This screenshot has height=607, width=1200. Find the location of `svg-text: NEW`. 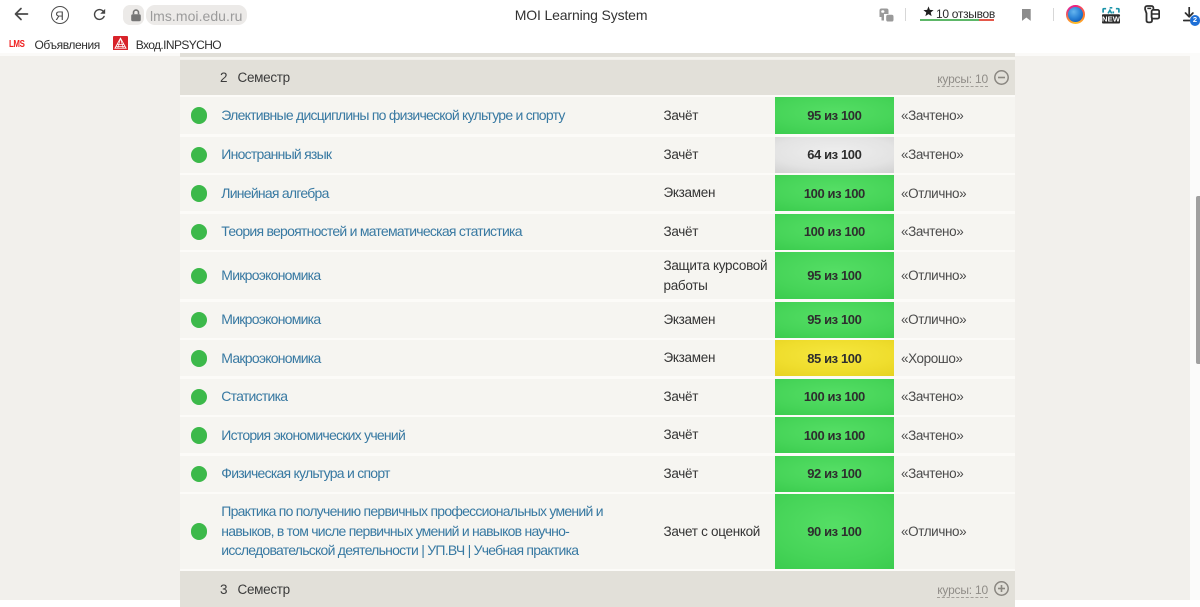

svg-text: NEW is located at coordinates (1111, 18).